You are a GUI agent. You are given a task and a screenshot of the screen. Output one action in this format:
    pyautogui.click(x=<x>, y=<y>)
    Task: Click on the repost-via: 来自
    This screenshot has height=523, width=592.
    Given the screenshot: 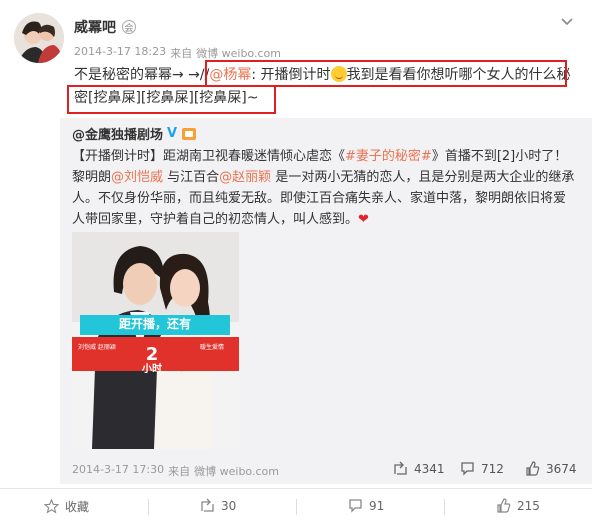 What is the action you would take?
    pyautogui.click(x=179, y=471)
    